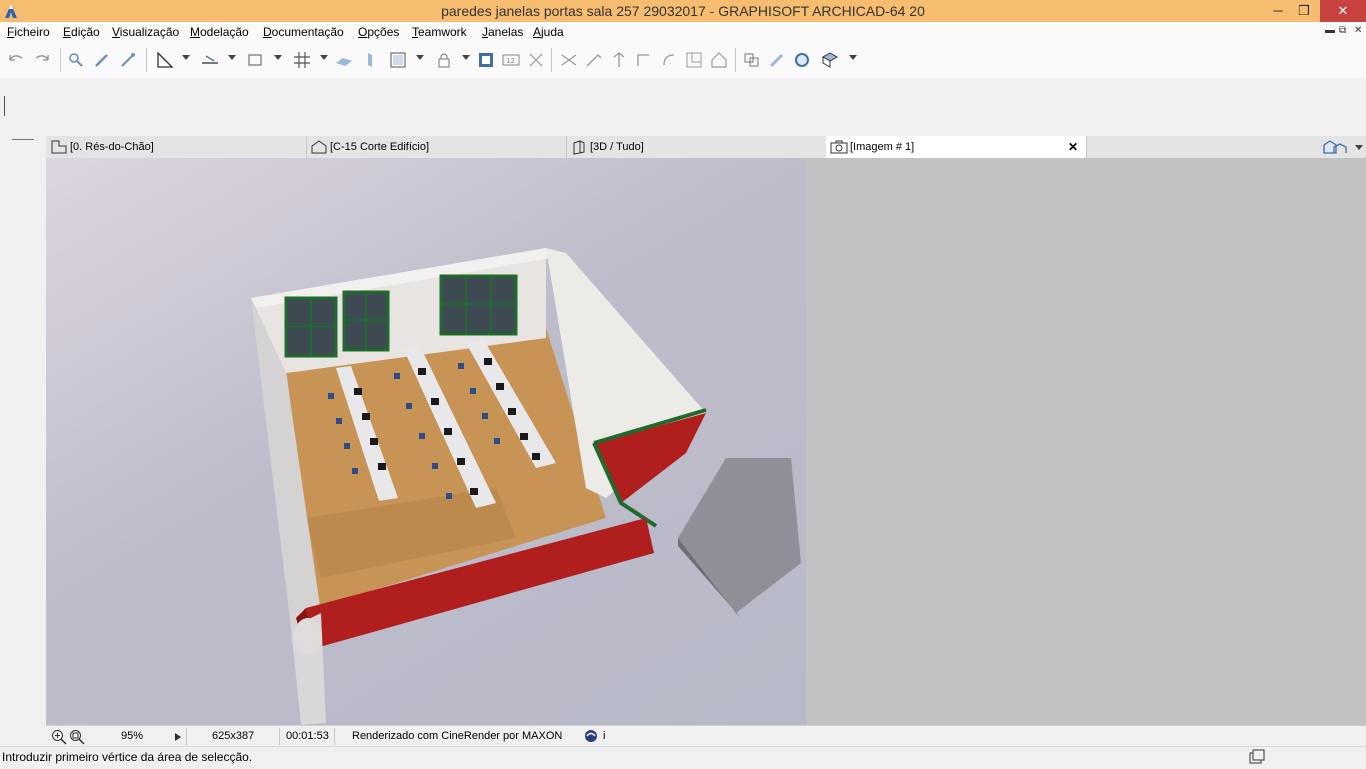  What do you see at coordinates (1073, 147) in the screenshot?
I see `close-tab-icon: ✕` at bounding box center [1073, 147].